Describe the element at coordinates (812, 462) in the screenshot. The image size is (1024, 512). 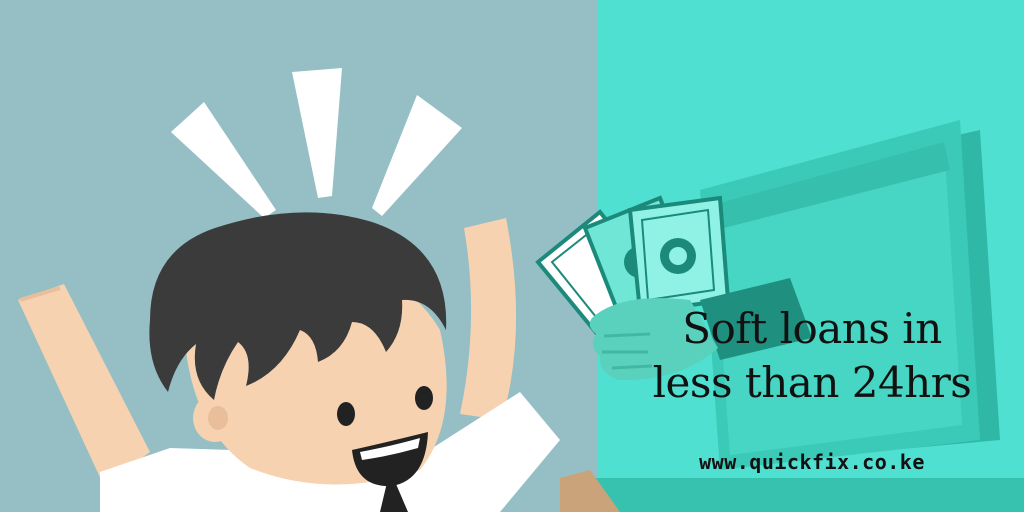
I see `website-url: www.quickfix.co.ke` at that location.